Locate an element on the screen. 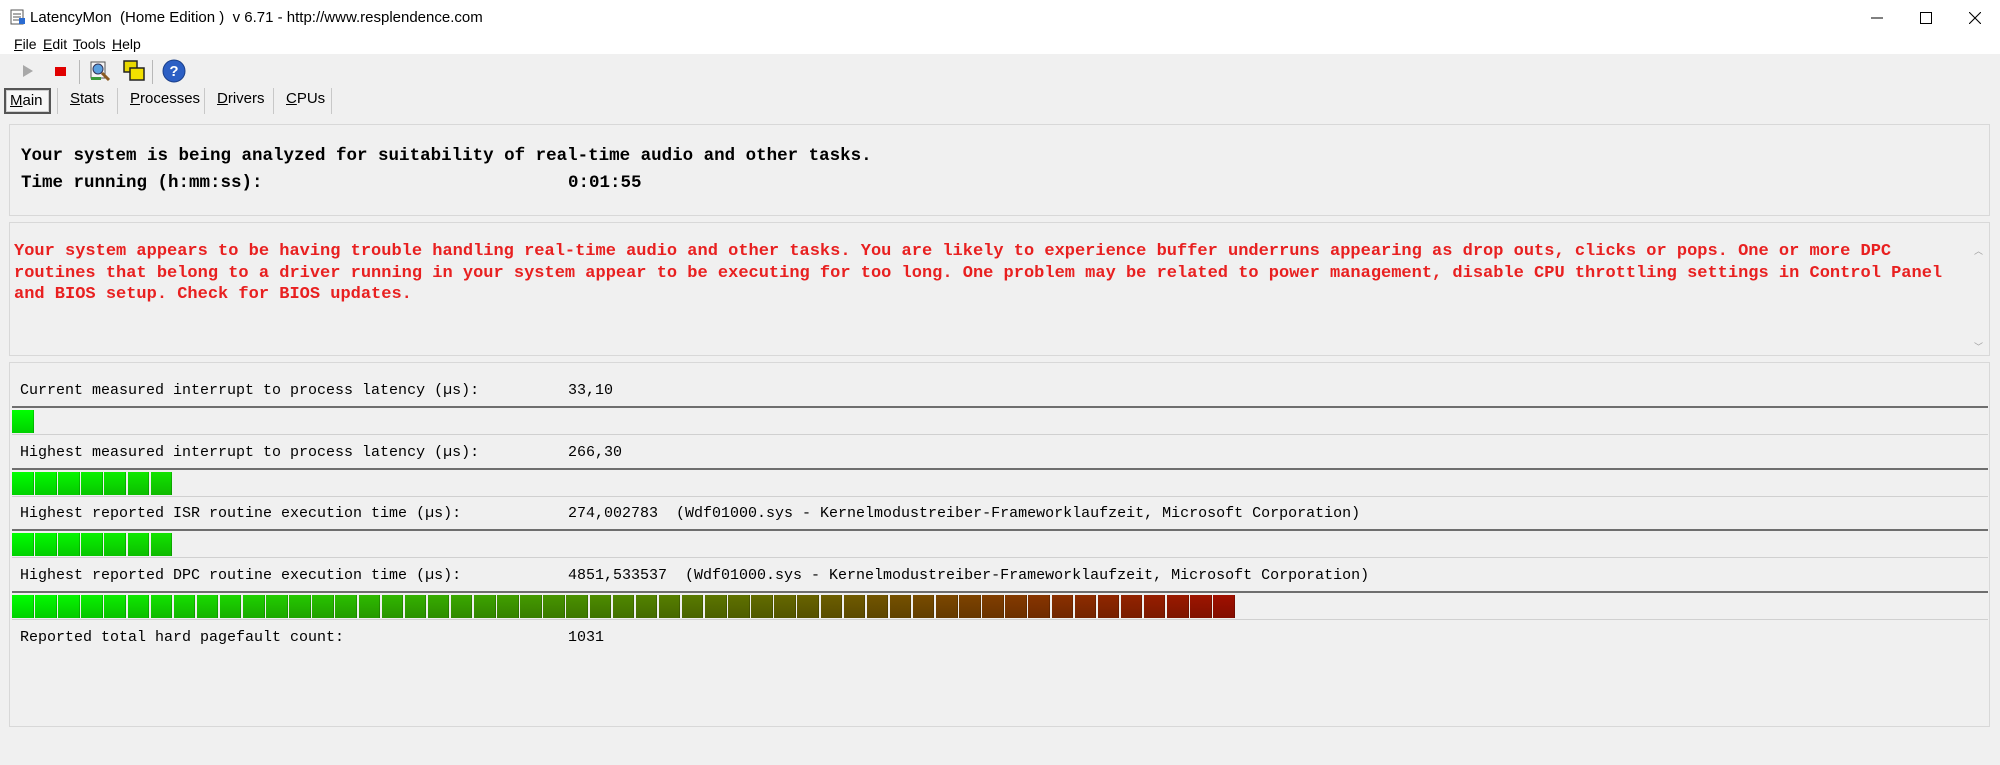 The image size is (2000, 765). stop-icon is located at coordinates (60, 71).